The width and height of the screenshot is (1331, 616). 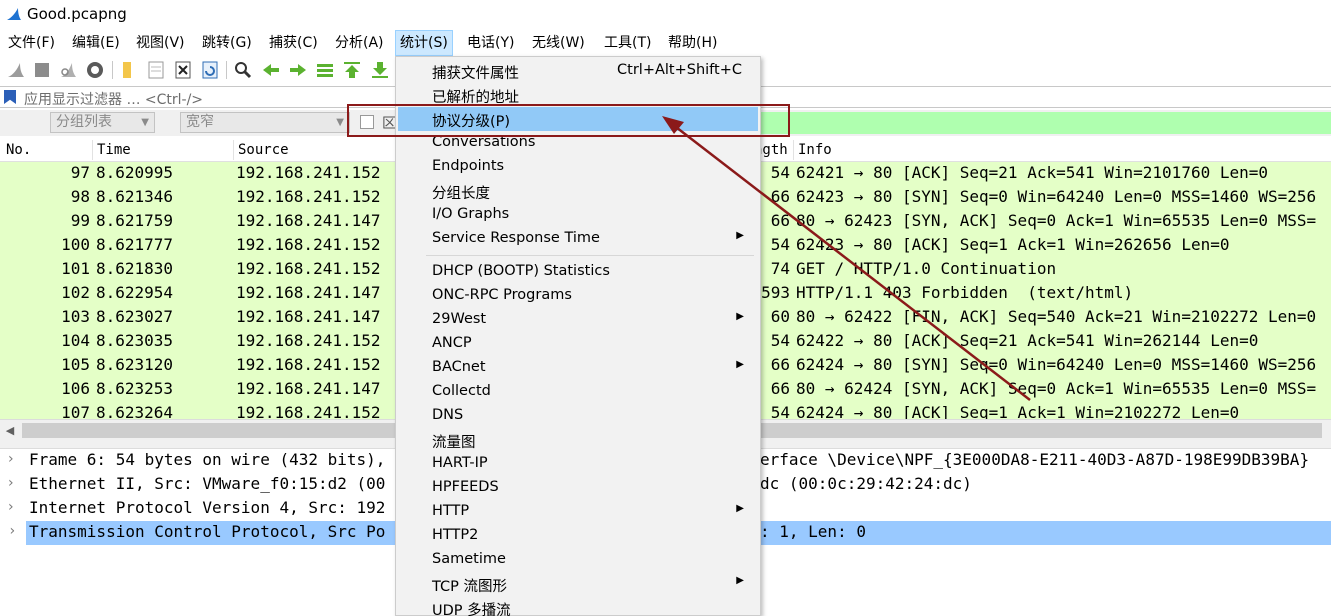 What do you see at coordinates (578, 512) in the screenshot?
I see `menu-item-http: HTTP ▶` at bounding box center [578, 512].